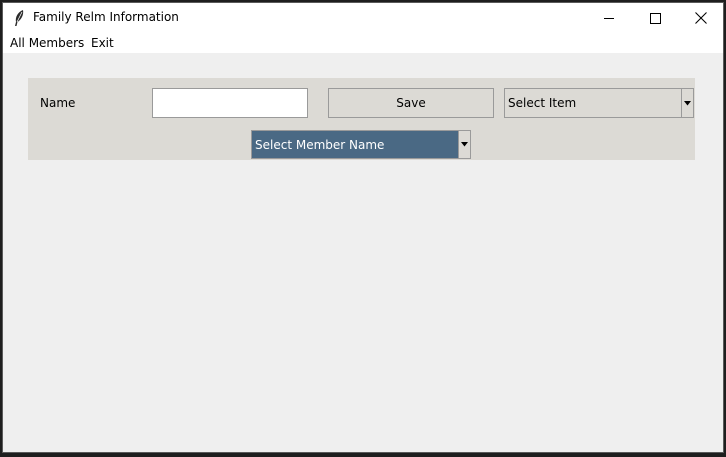 Image resolution: width=726 pixels, height=457 pixels. What do you see at coordinates (411, 103) in the screenshot?
I see `save-button: Save` at bounding box center [411, 103].